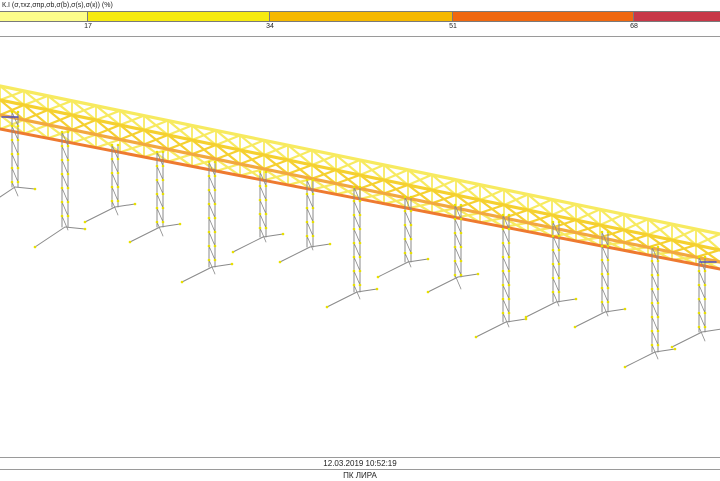  What do you see at coordinates (634, 26) in the screenshot?
I see `legend-tick: 68` at bounding box center [634, 26].